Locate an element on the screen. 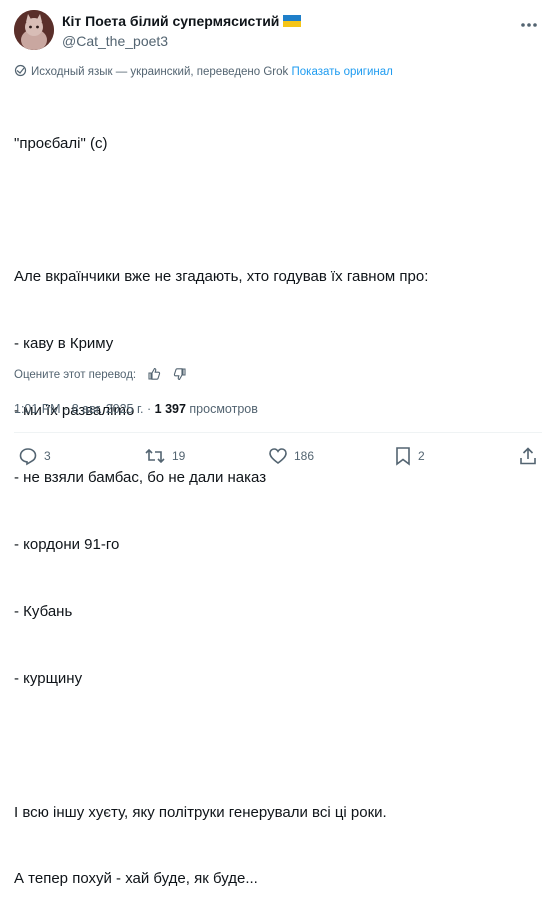 Image resolution: width=556 pixels, height=913 pixels. divider is located at coordinates (278, 432).